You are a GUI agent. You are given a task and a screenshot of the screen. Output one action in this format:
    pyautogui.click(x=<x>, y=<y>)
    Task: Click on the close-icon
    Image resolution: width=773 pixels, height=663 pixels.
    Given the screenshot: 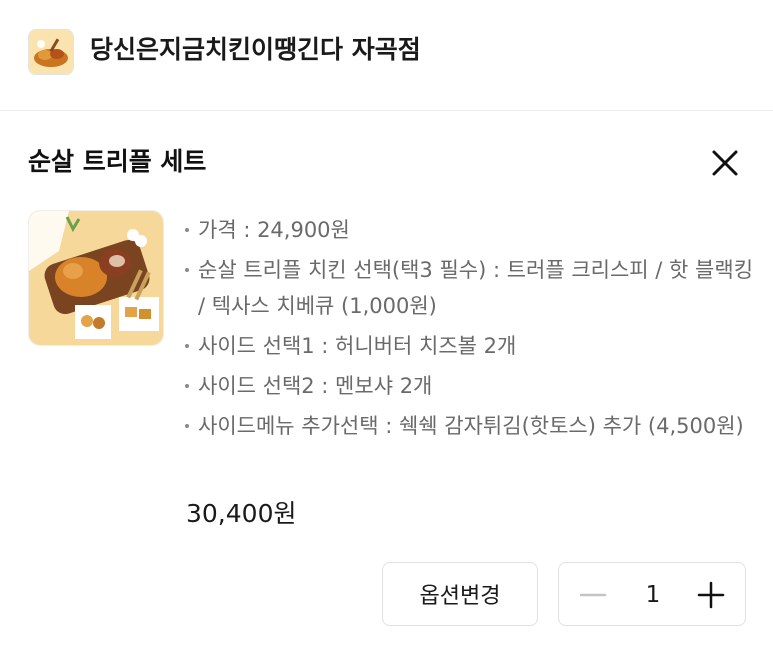 What is the action you would take?
    pyautogui.click(x=725, y=163)
    